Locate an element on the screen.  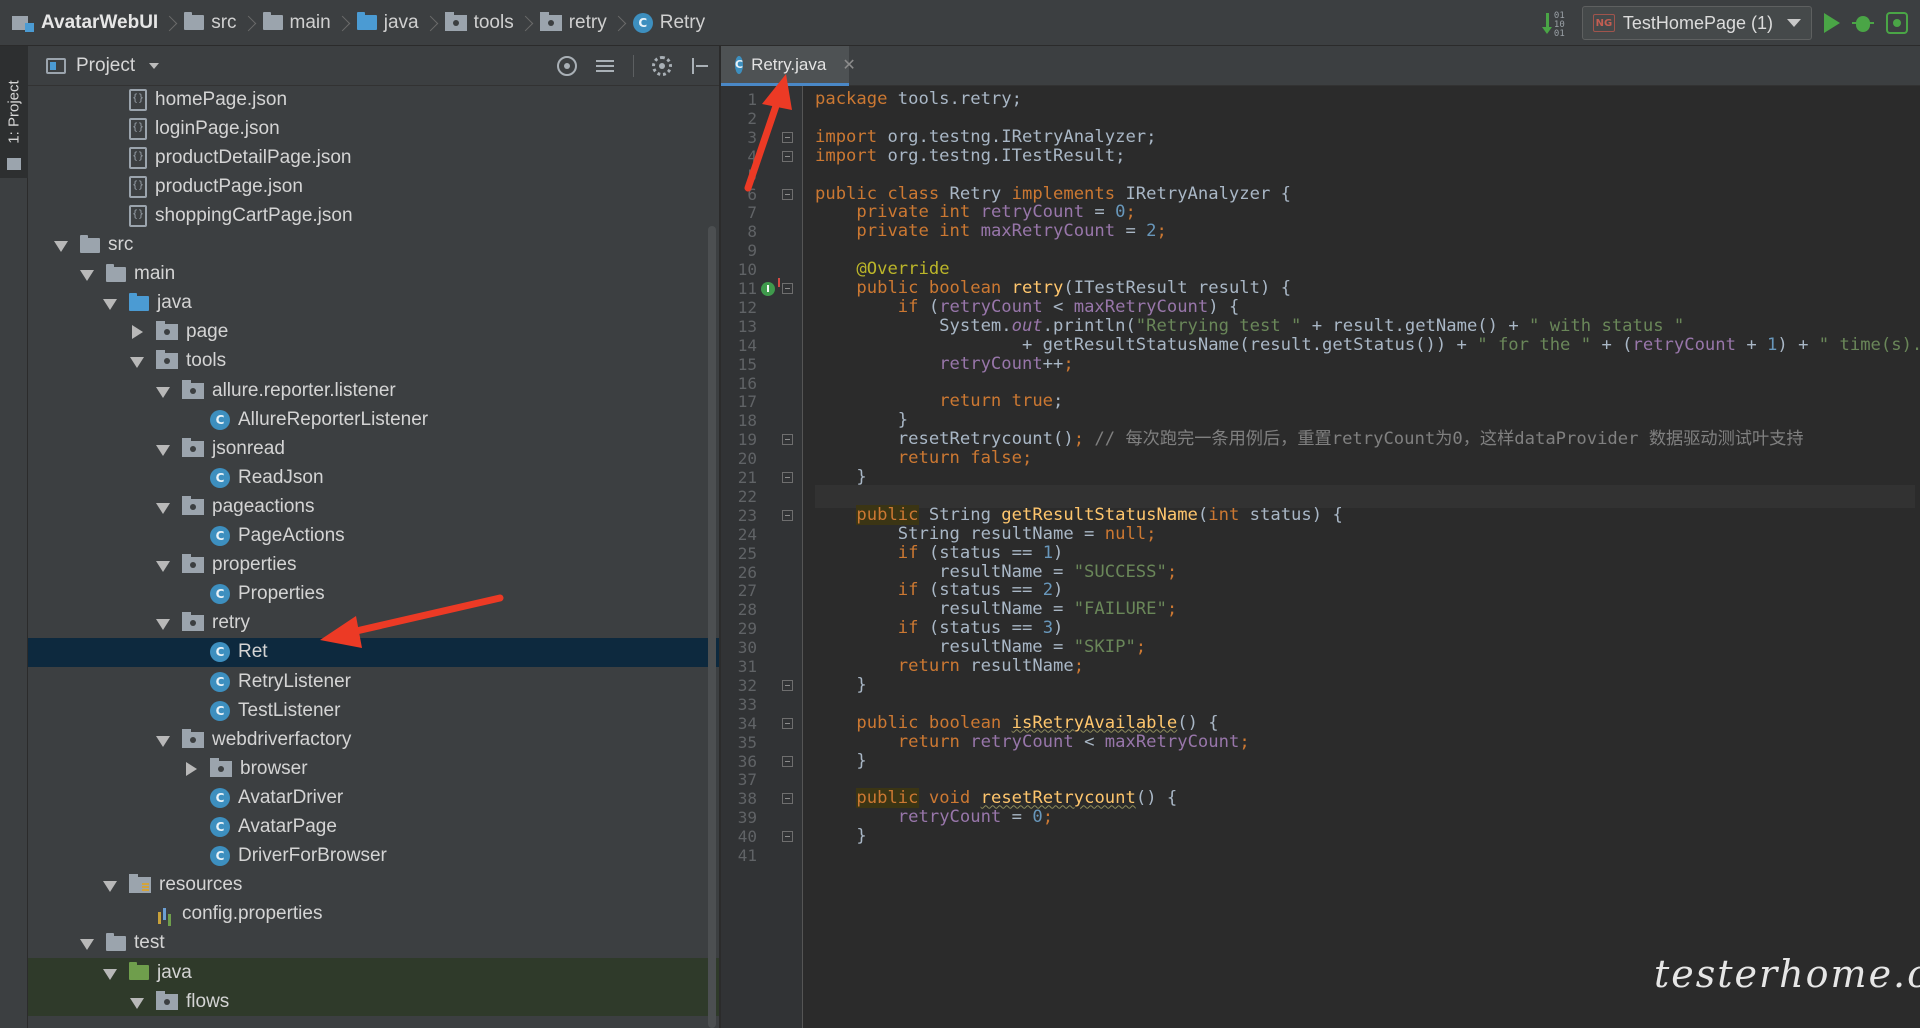
tree-item: webdriverfactory is located at coordinates (373, 739).